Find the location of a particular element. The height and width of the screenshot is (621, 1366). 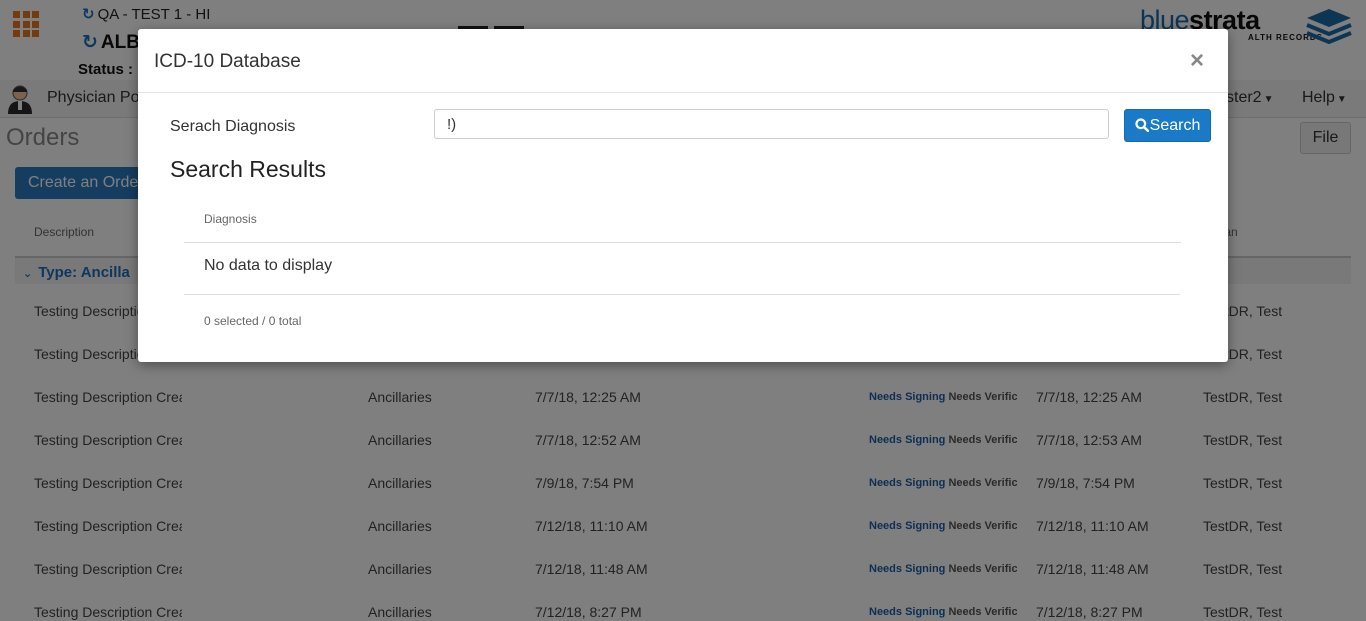

column-header-diagnosis: Diagnosis is located at coordinates (230, 219).